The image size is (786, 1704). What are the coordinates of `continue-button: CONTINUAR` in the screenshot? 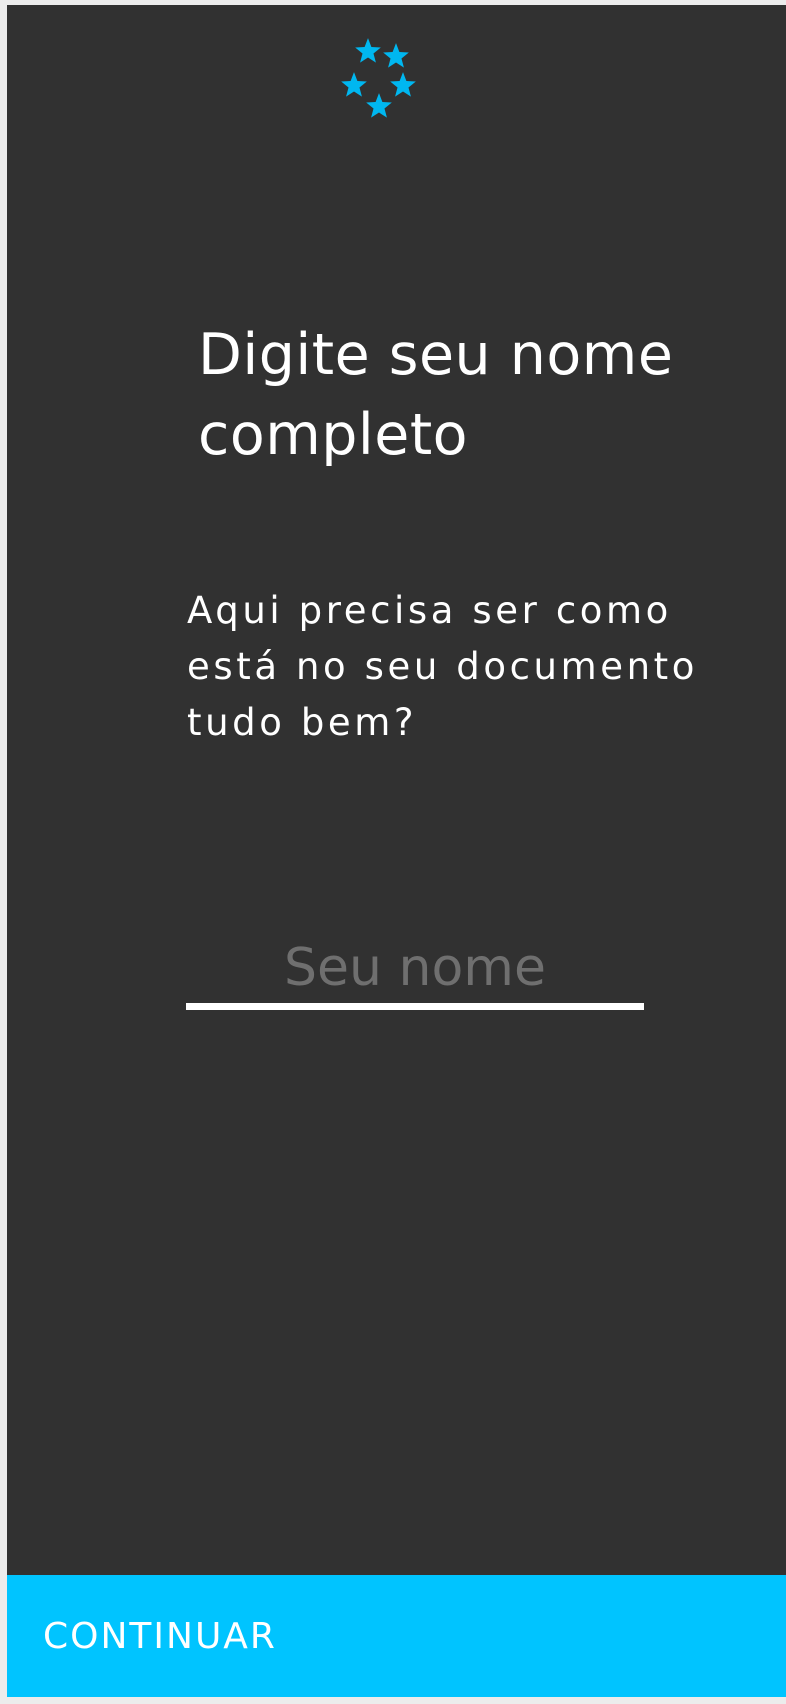 It's located at (396, 1636).